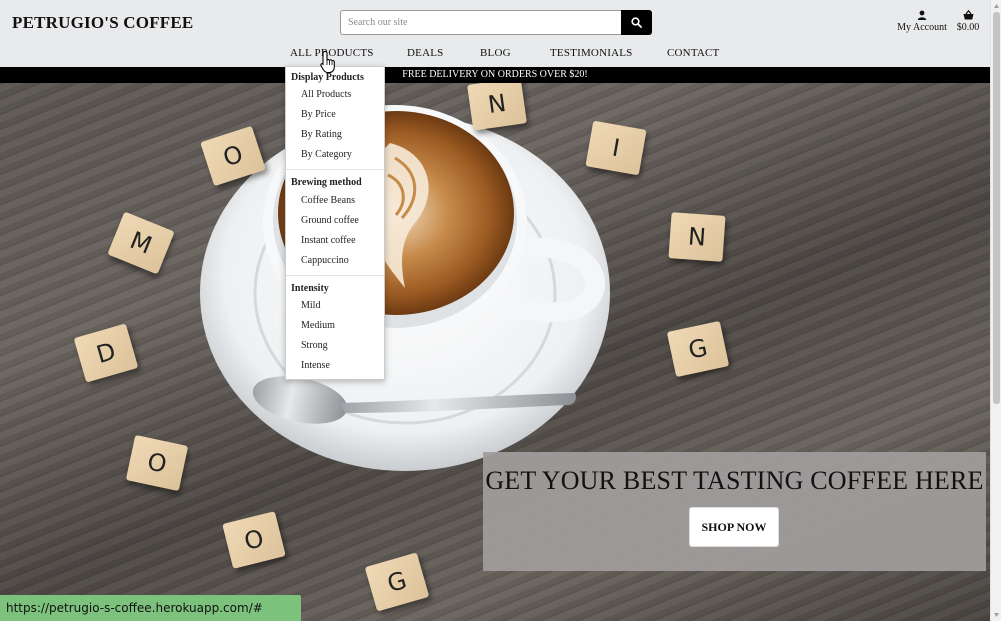 The width and height of the screenshot is (1001, 621). I want to click on dropdown-item-intense: Intense, so click(315, 365).